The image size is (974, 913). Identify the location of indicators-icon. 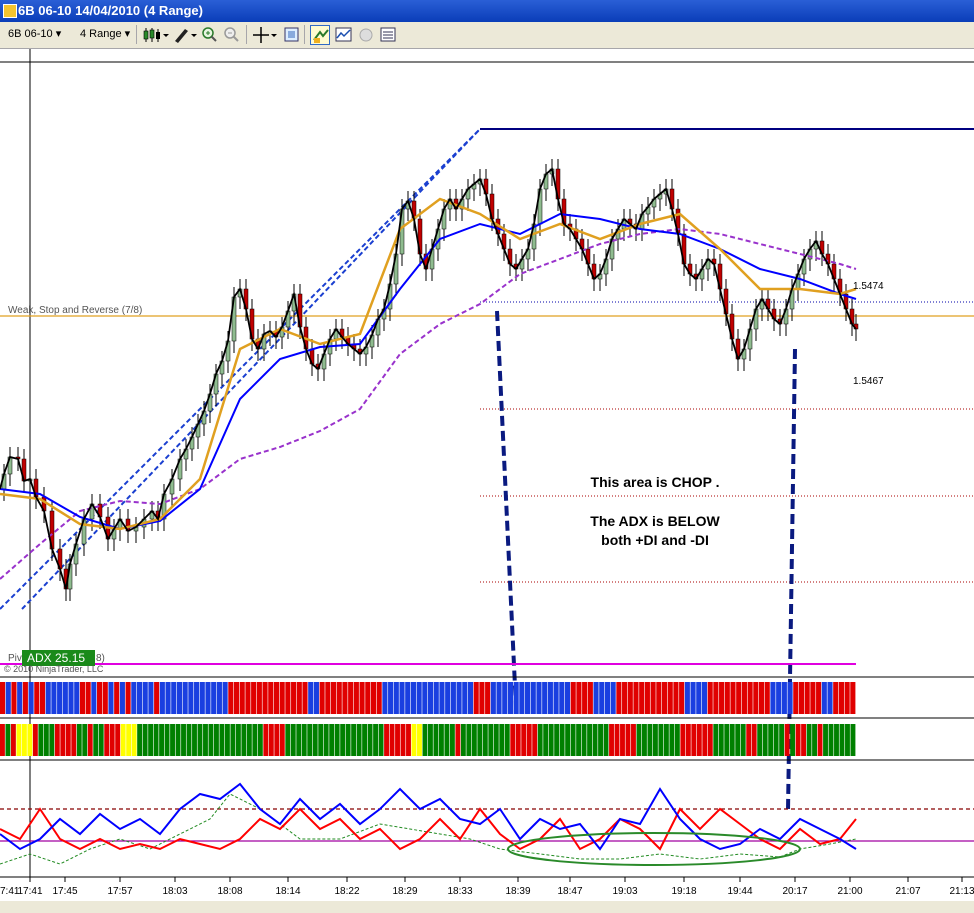
(344, 35).